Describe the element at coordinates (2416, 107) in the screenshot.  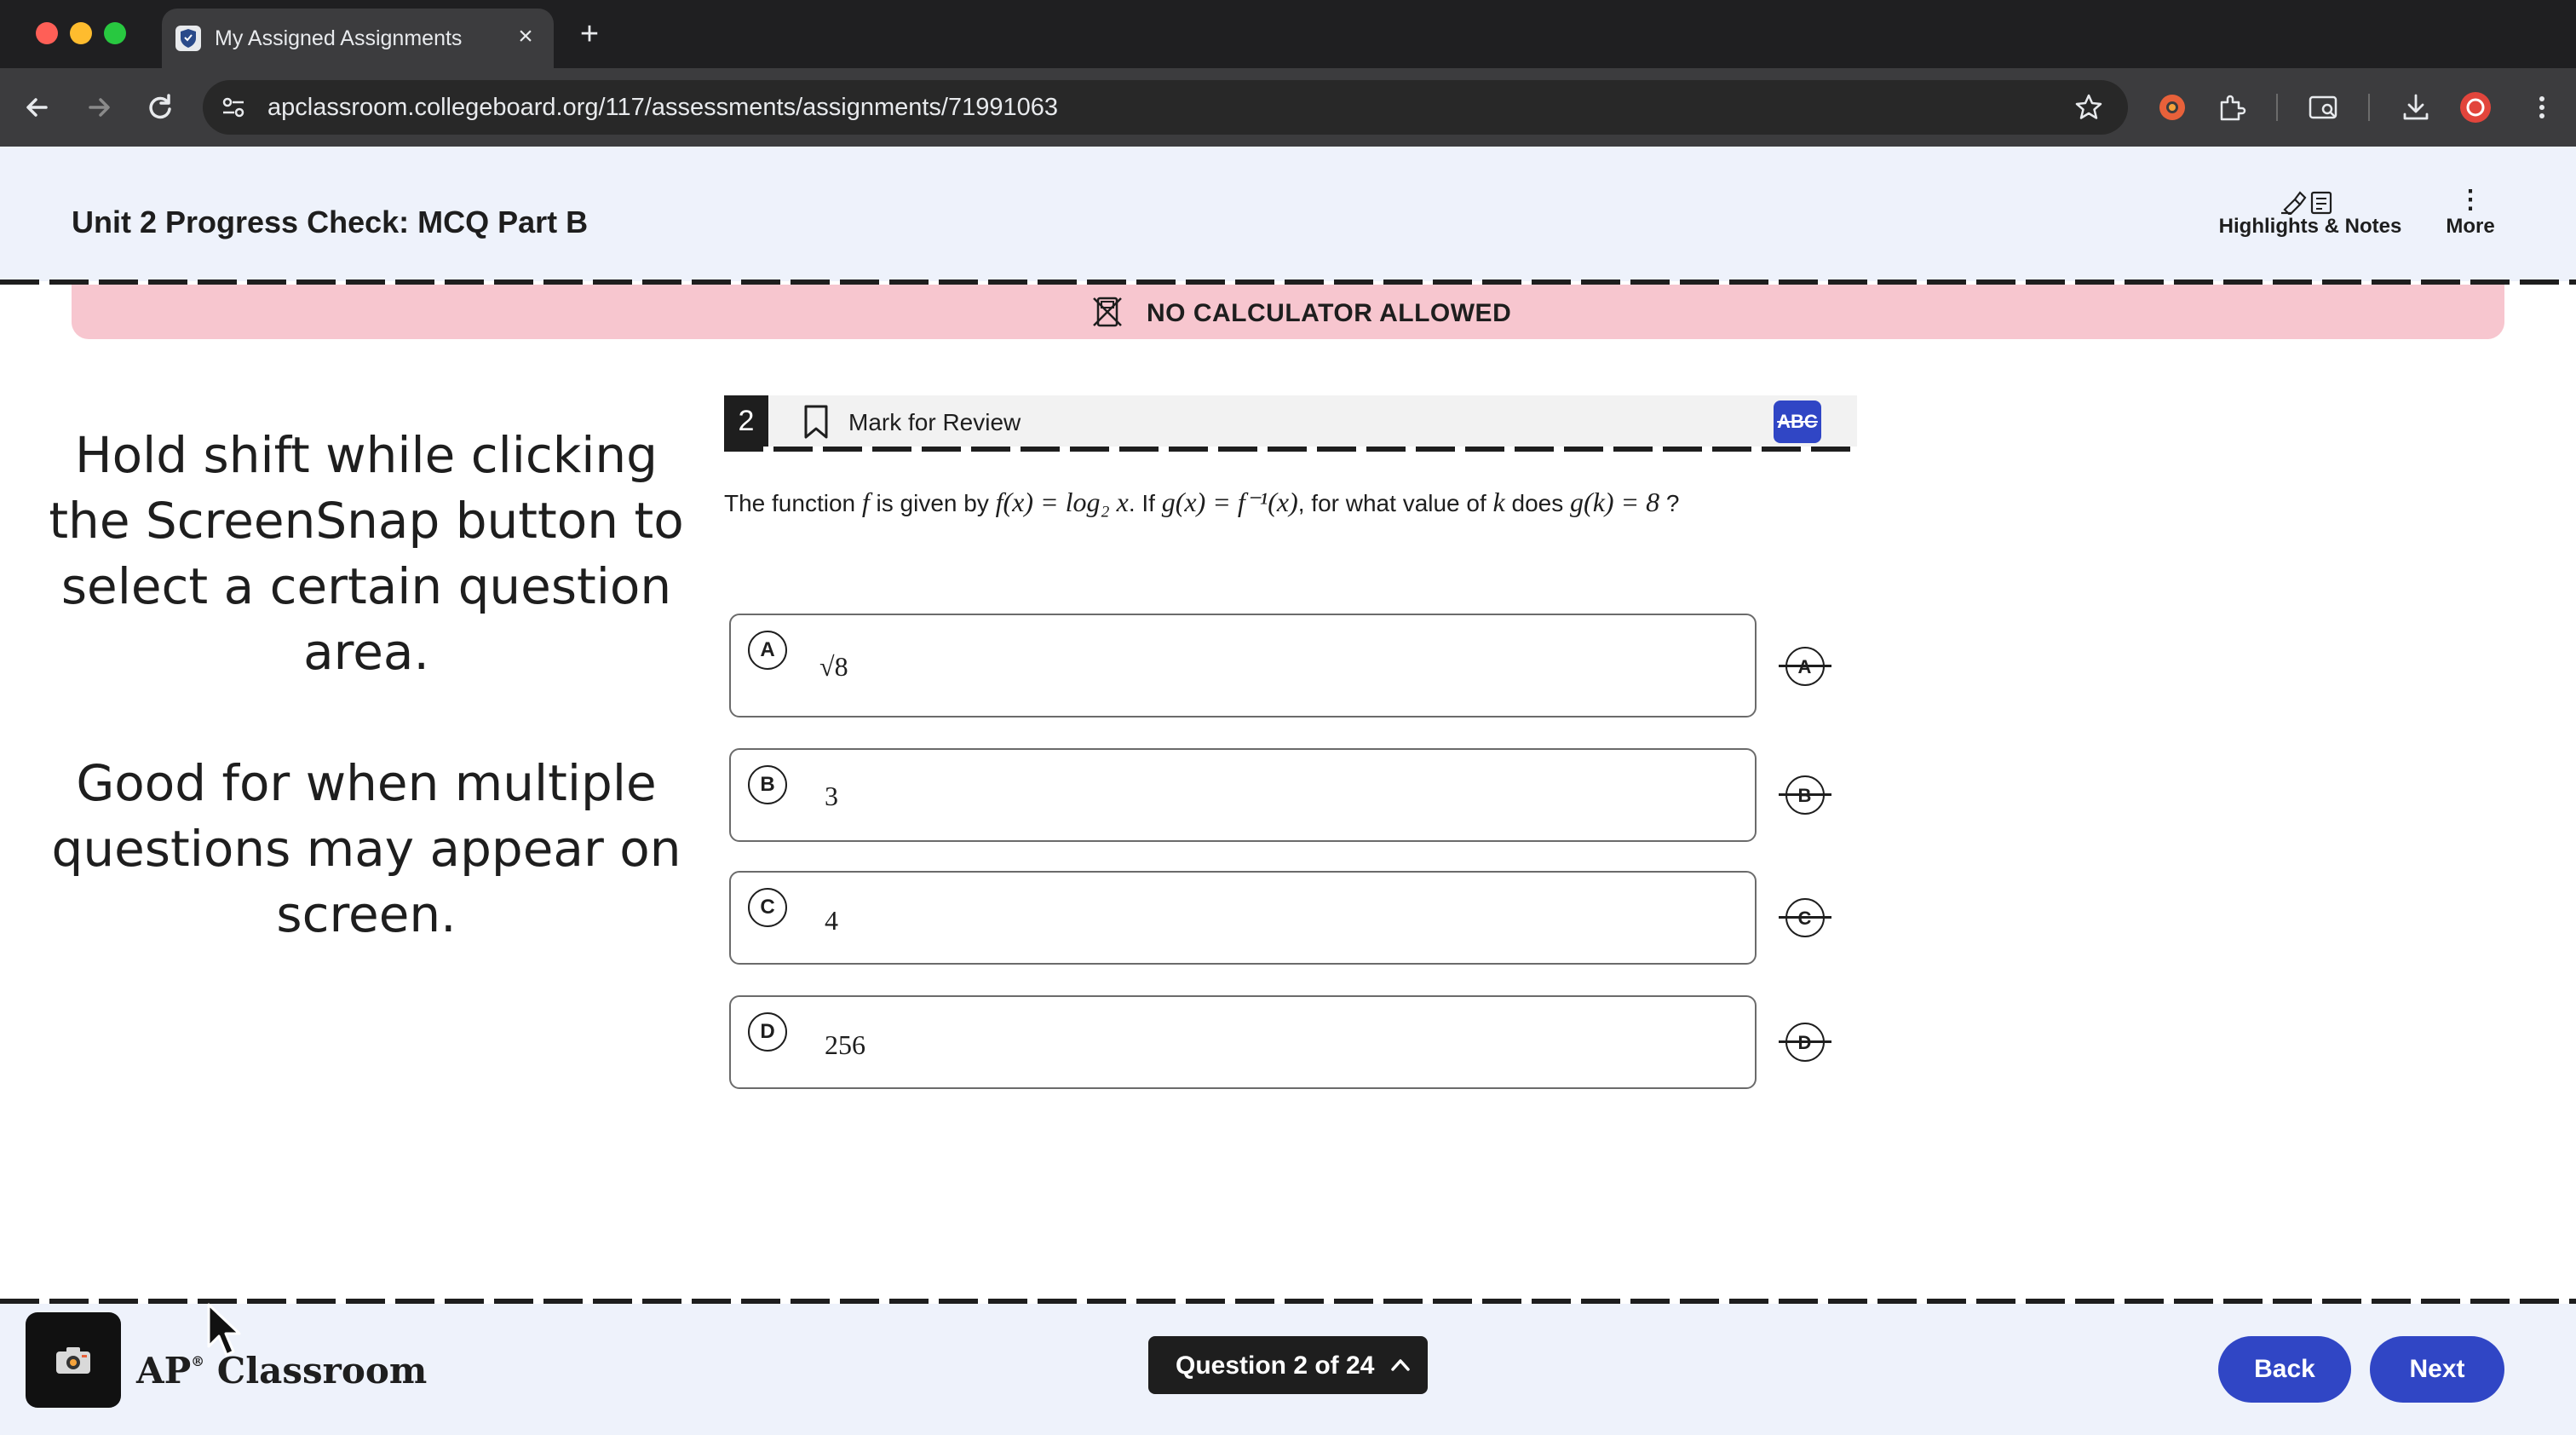
I see `download-icon` at that location.